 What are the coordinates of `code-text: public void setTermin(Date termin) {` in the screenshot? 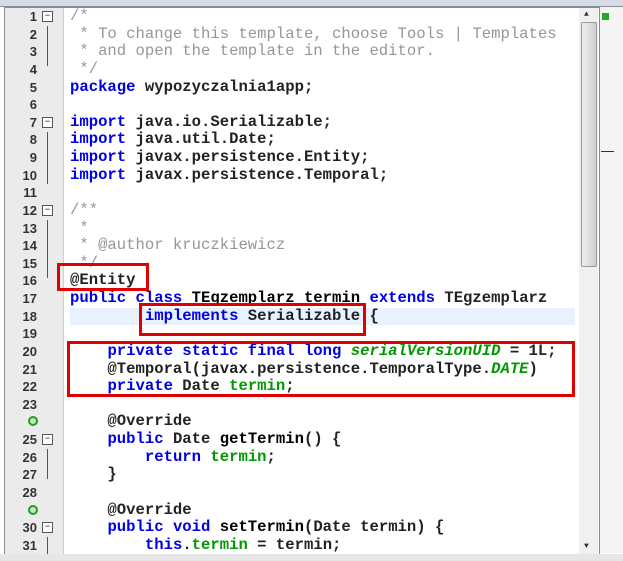 It's located at (257, 527).